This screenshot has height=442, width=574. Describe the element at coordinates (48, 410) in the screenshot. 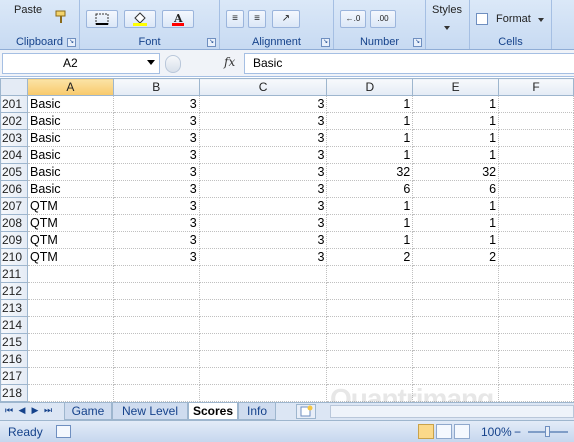

I see `last-sheet-icon: ⏭` at that location.